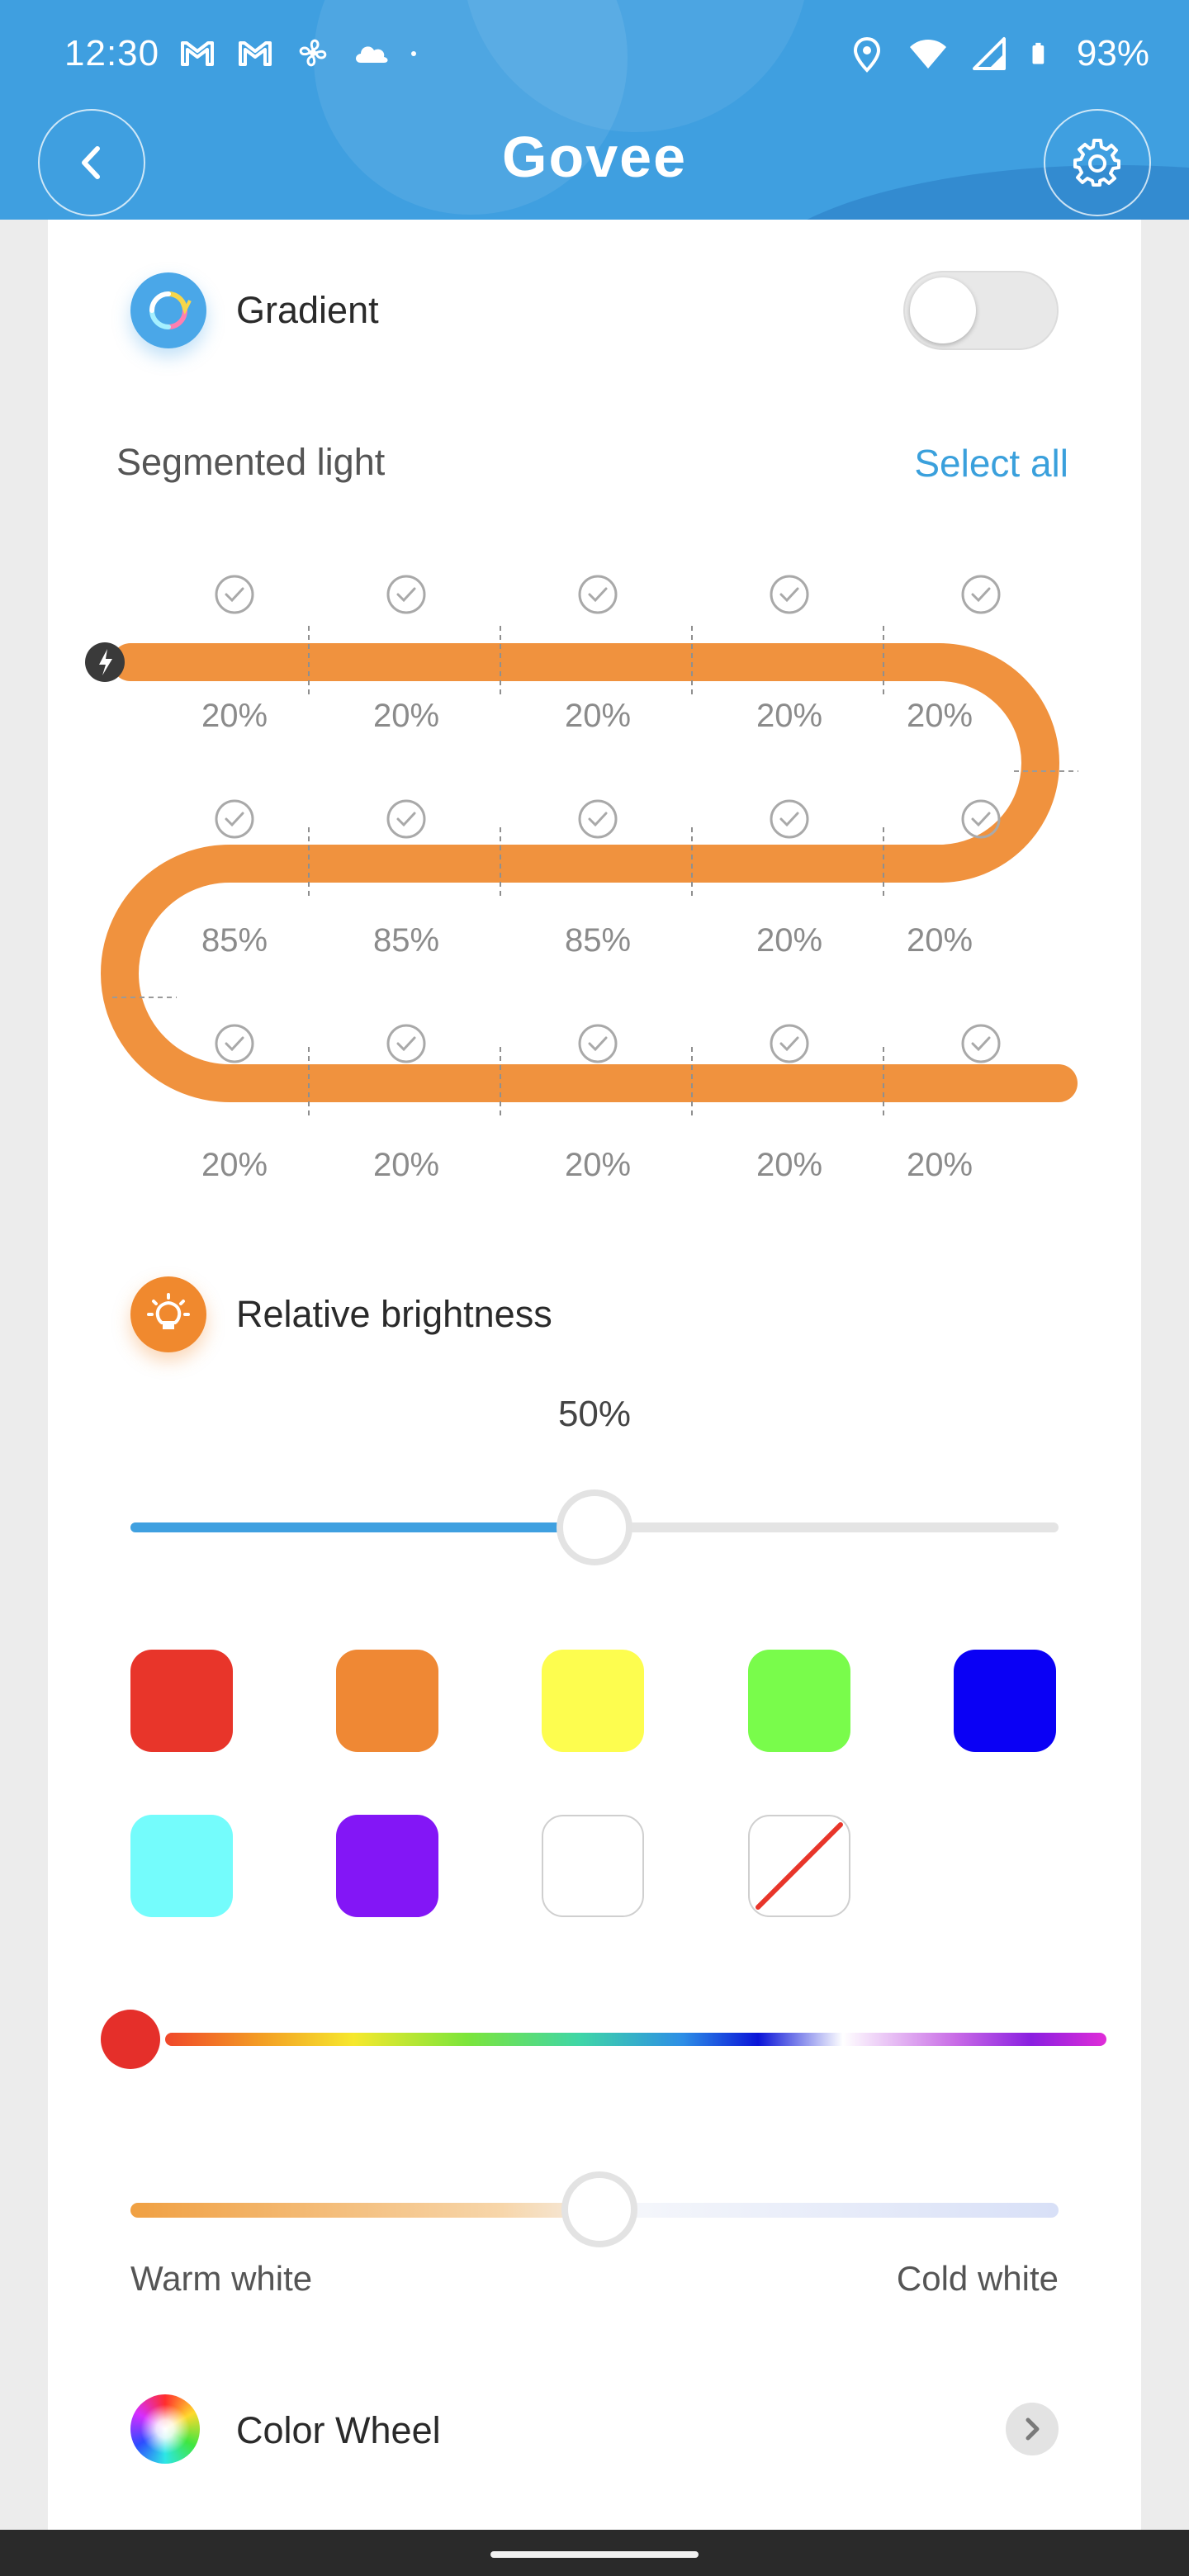 The height and width of the screenshot is (2576, 1189). What do you see at coordinates (105, 662) in the screenshot?
I see `power-icon` at bounding box center [105, 662].